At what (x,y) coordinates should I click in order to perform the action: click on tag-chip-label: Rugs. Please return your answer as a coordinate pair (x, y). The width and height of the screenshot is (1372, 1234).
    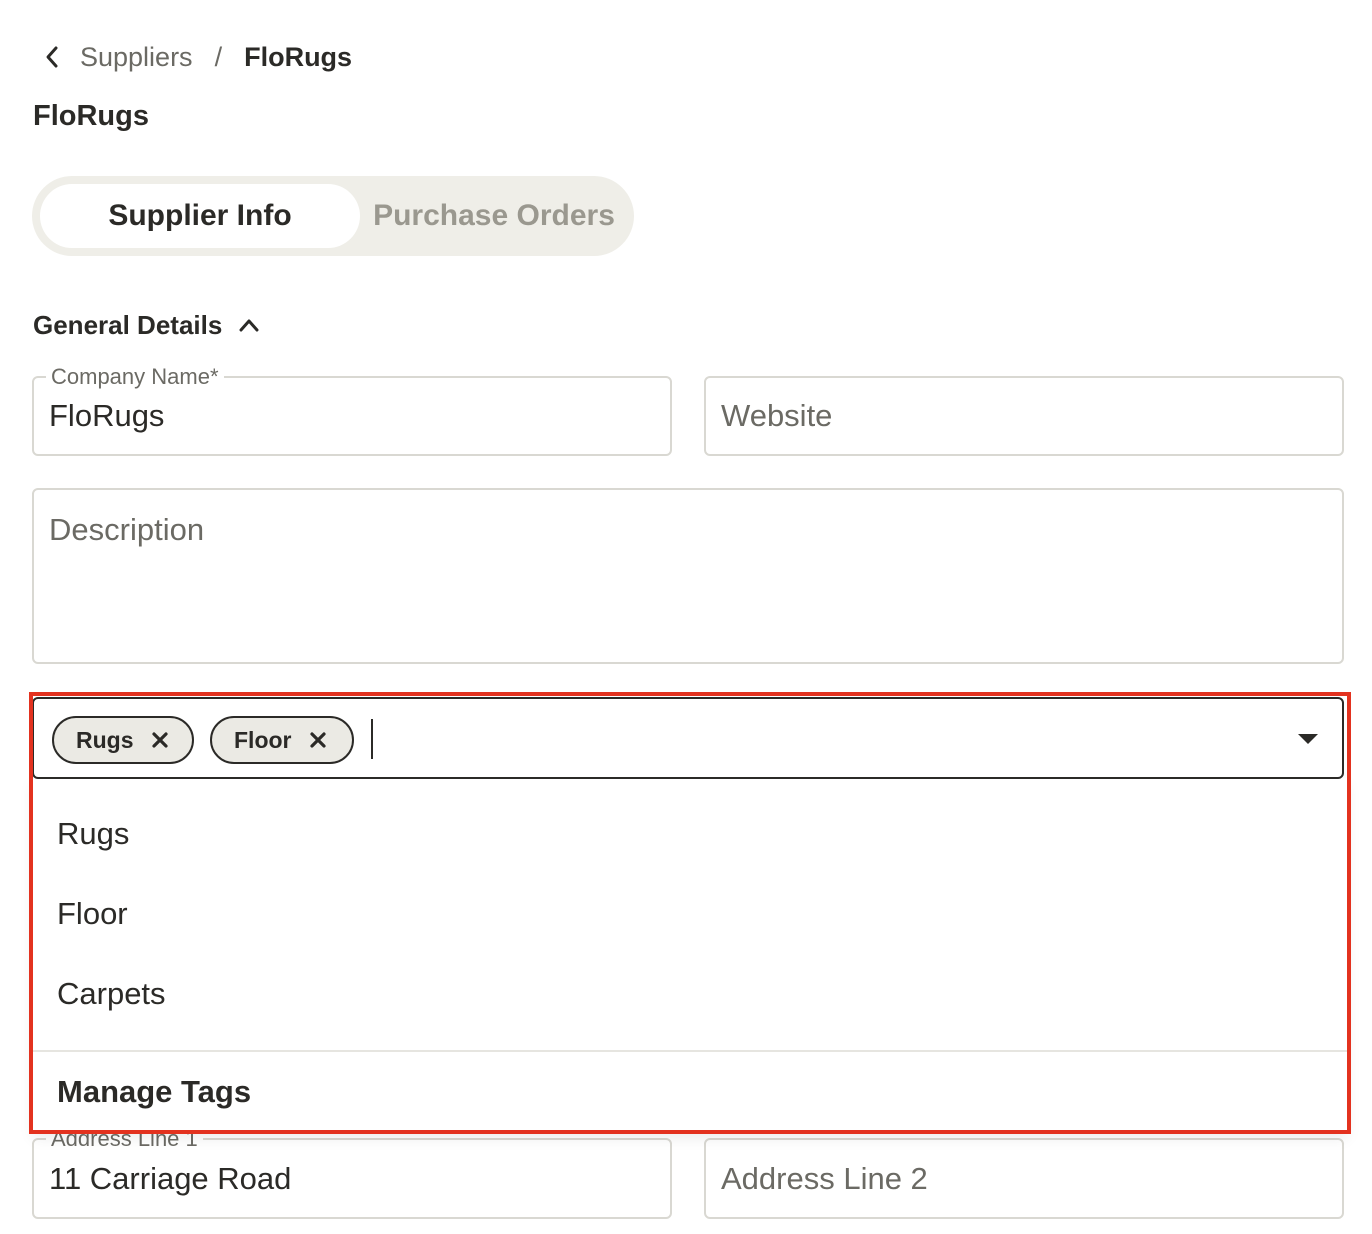
    Looking at the image, I should click on (105, 739).